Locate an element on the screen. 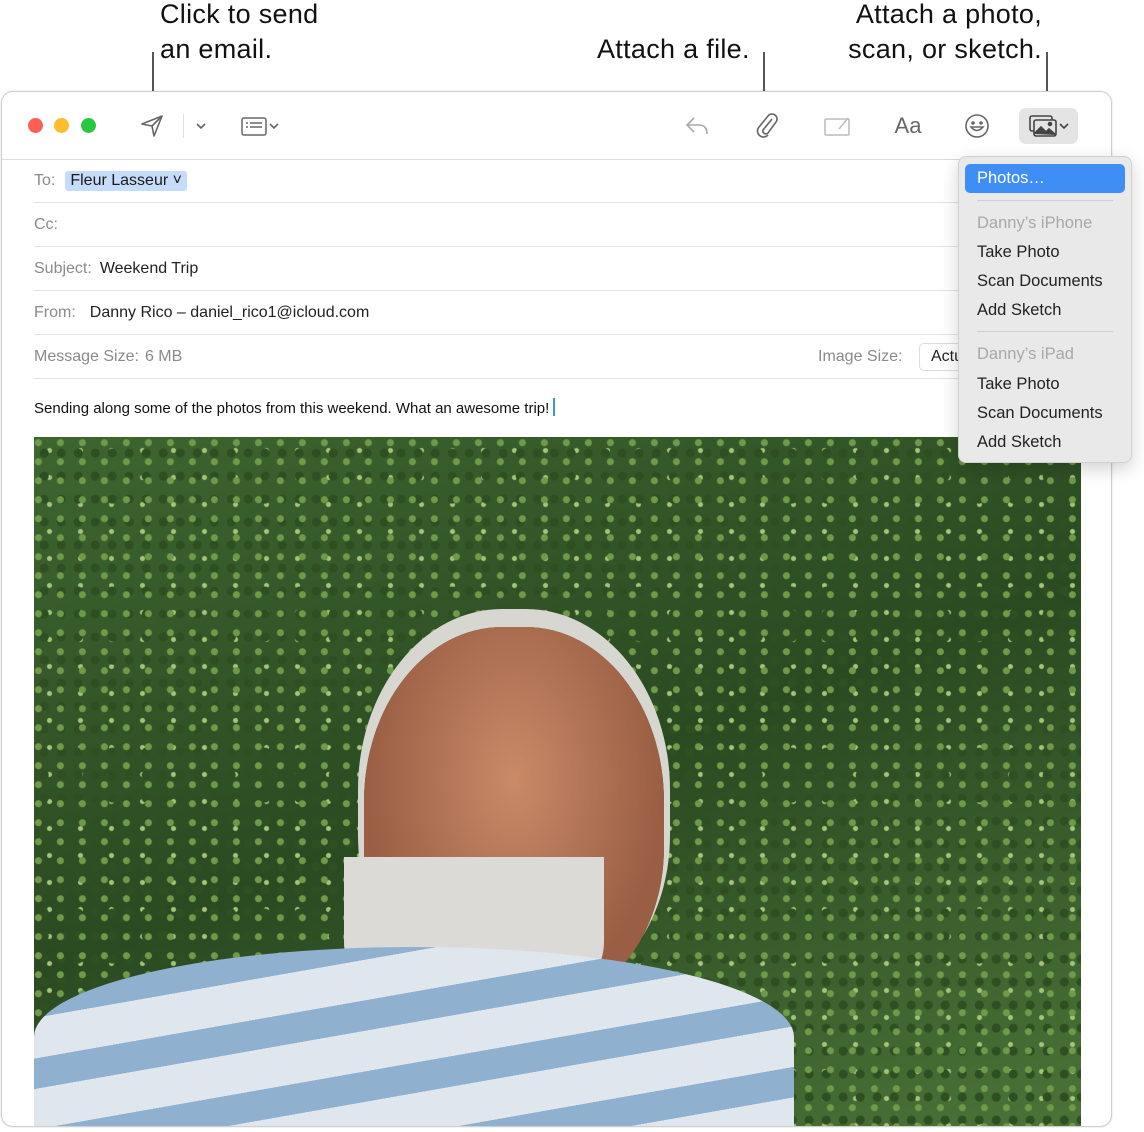  toolbar-divider is located at coordinates (183, 126).